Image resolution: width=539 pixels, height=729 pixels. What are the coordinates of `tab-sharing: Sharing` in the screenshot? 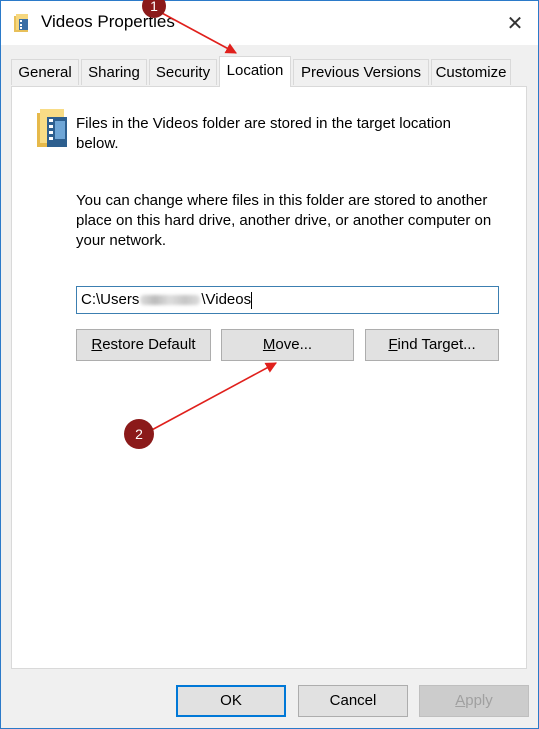 It's located at (114, 72).